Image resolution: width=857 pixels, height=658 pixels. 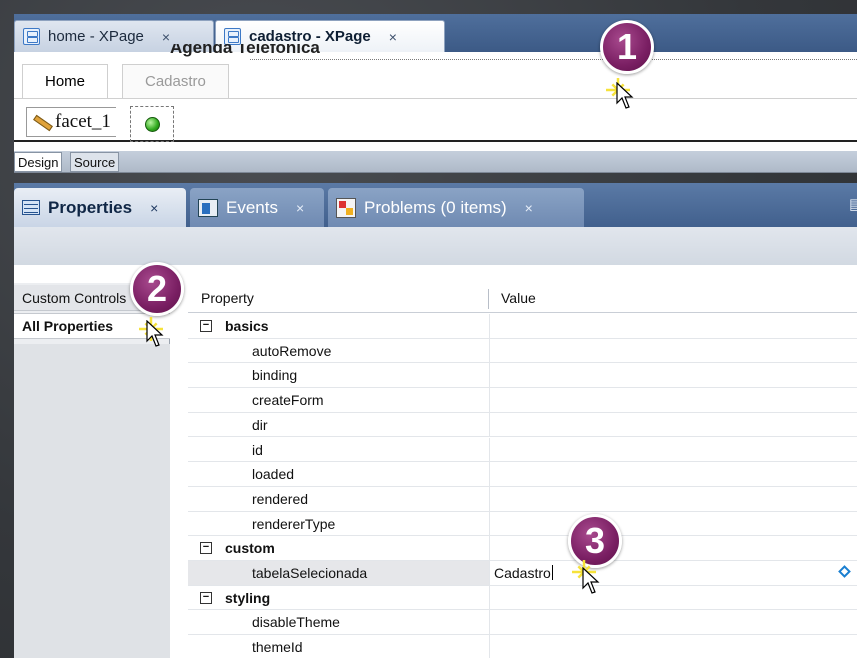 I want to click on tab-source-label: Source, so click(x=95, y=162).